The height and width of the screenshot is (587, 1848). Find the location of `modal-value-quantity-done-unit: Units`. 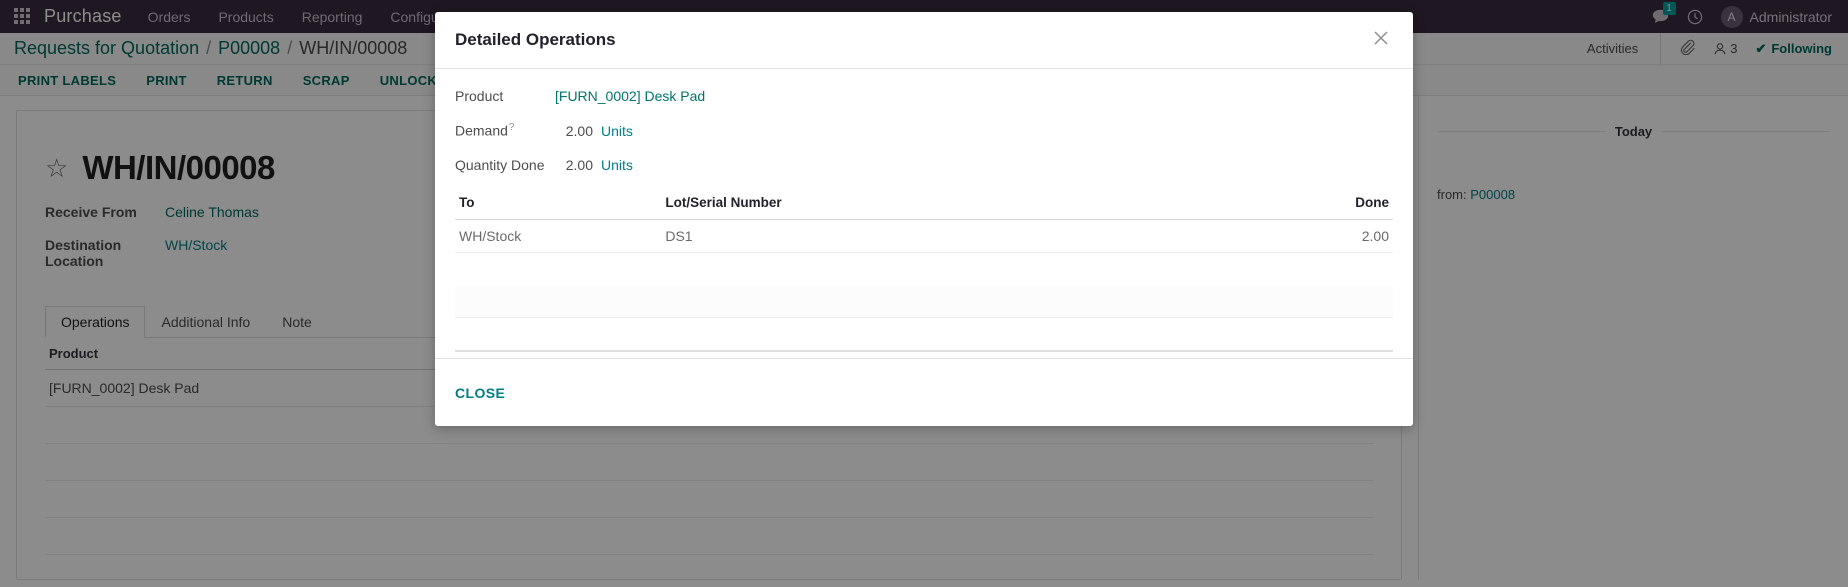

modal-value-quantity-done-unit: Units is located at coordinates (617, 164).